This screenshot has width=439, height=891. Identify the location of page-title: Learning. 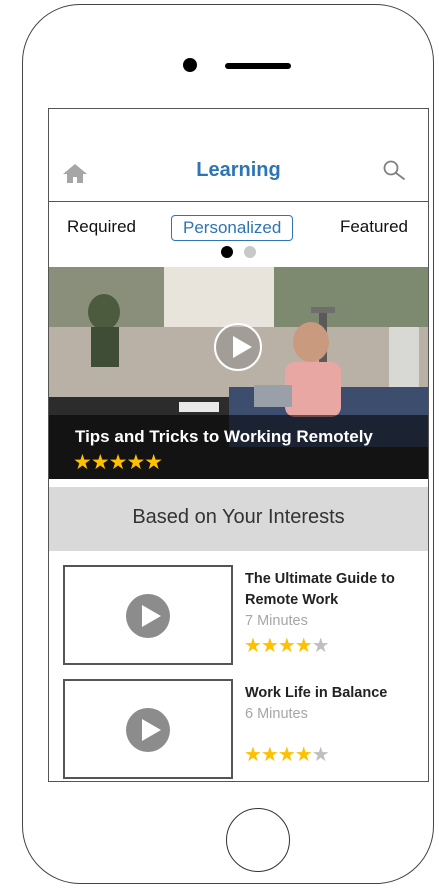
(238, 170).